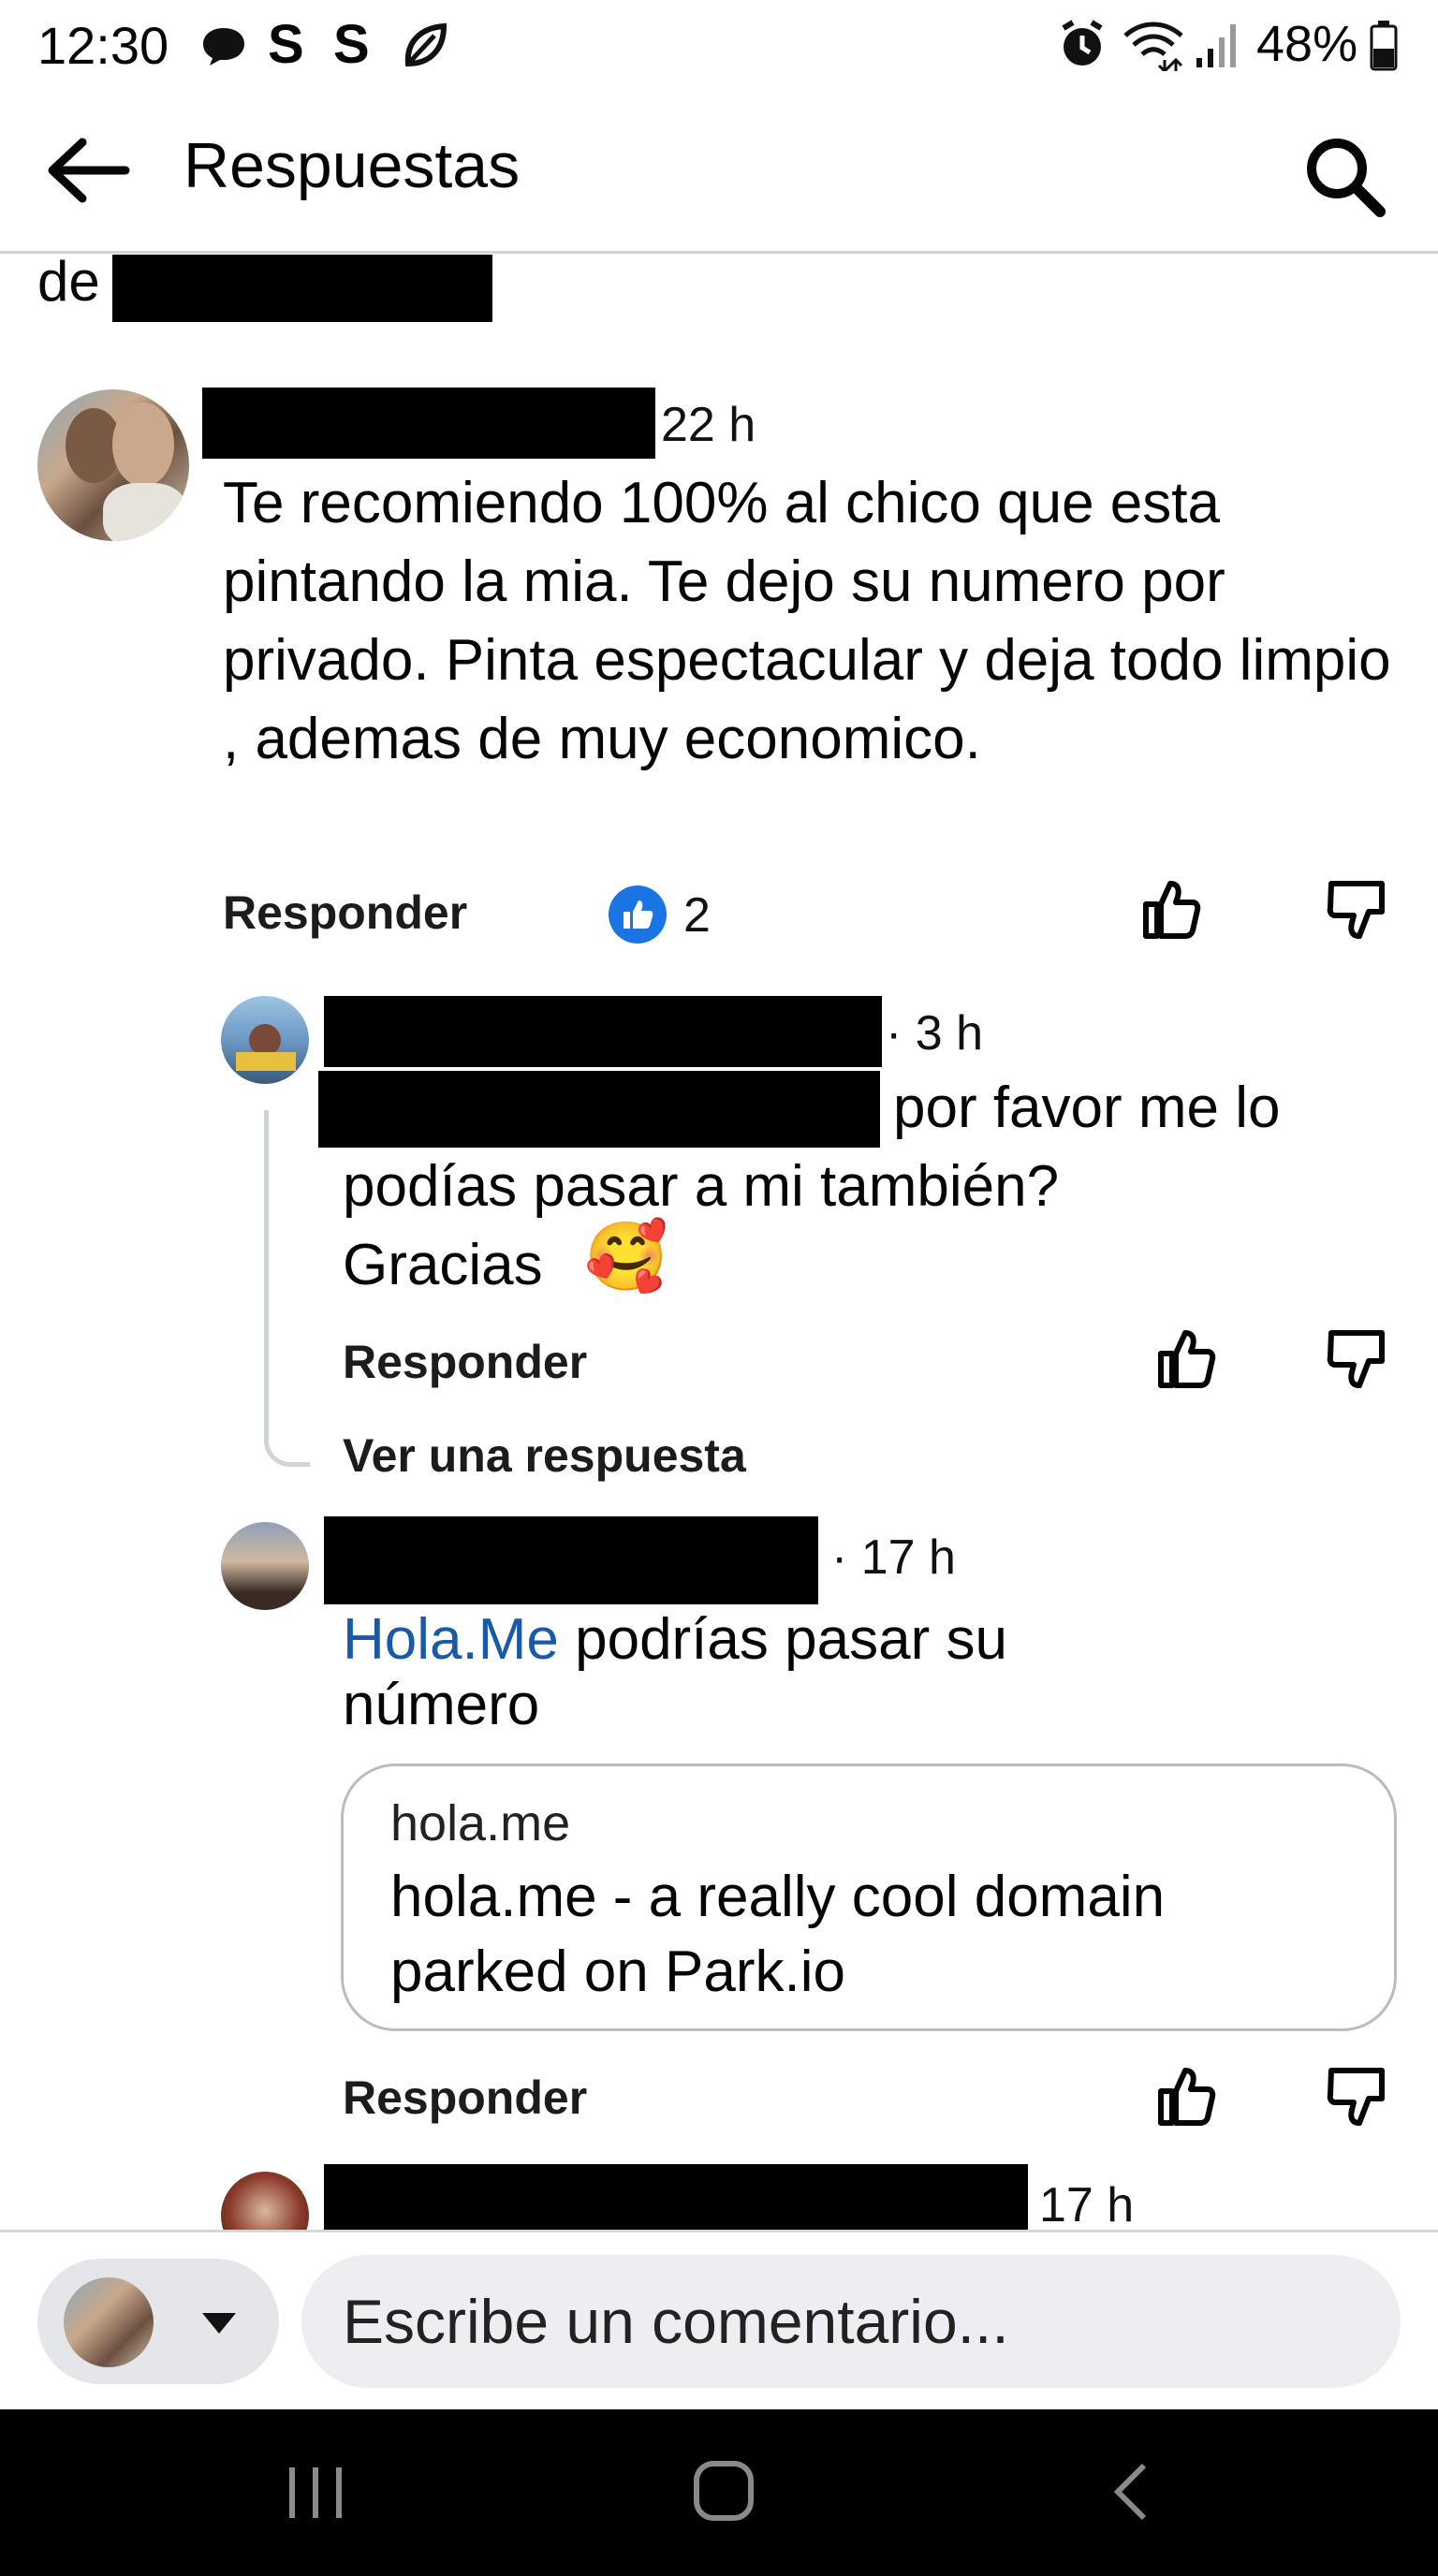 The height and width of the screenshot is (2576, 1438). What do you see at coordinates (451, 1639) in the screenshot?
I see `mention-link: Hola.Me` at bounding box center [451, 1639].